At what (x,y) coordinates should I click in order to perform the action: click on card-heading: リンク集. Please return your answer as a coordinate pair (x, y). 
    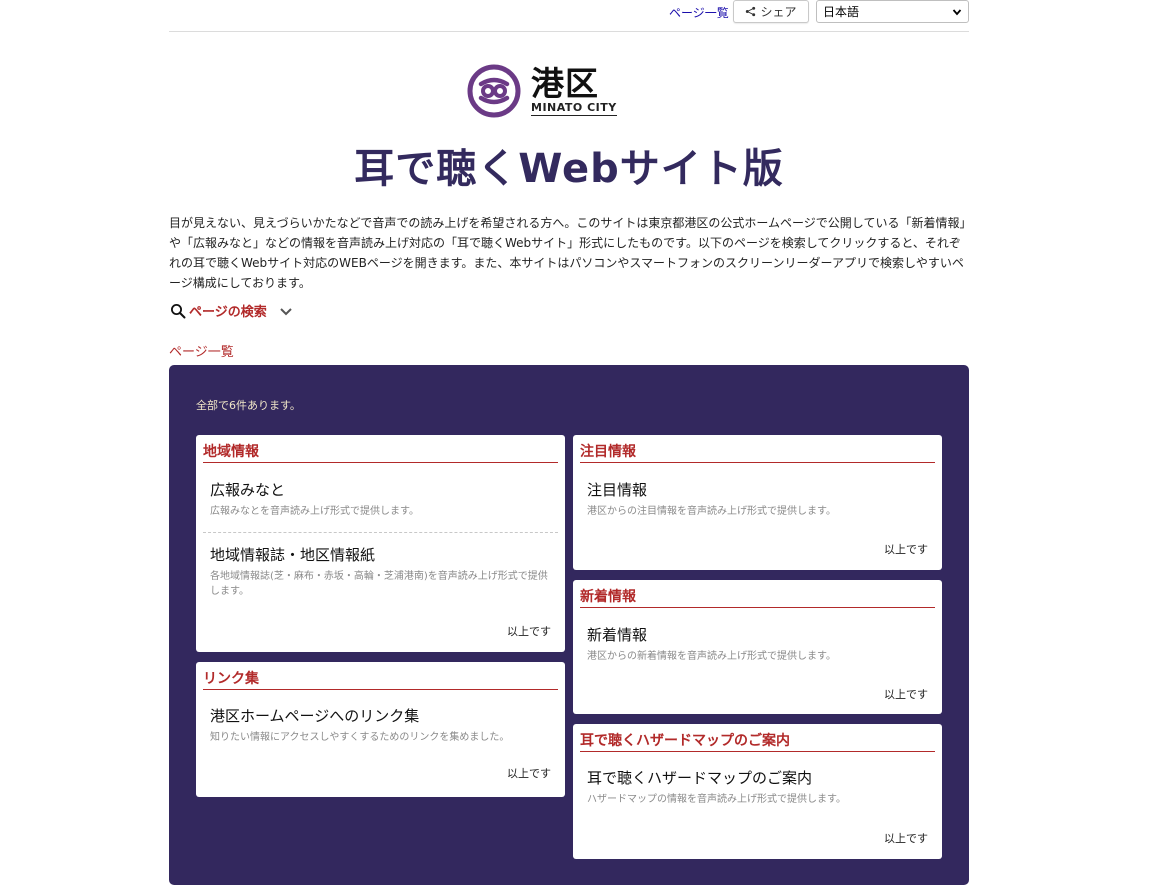
    Looking at the image, I should click on (380, 680).